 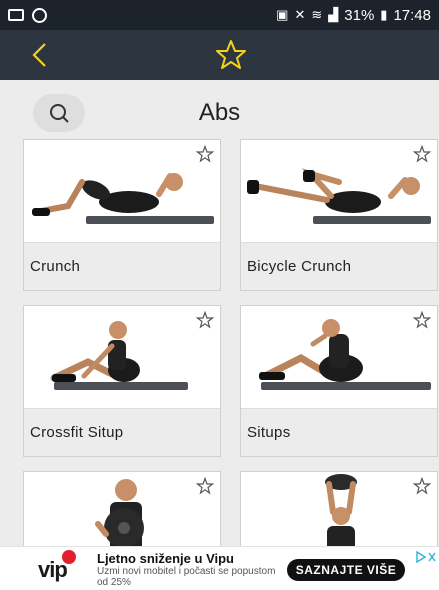 What do you see at coordinates (339, 191) in the screenshot?
I see `exercise-image-bicycle-crunch` at bounding box center [339, 191].